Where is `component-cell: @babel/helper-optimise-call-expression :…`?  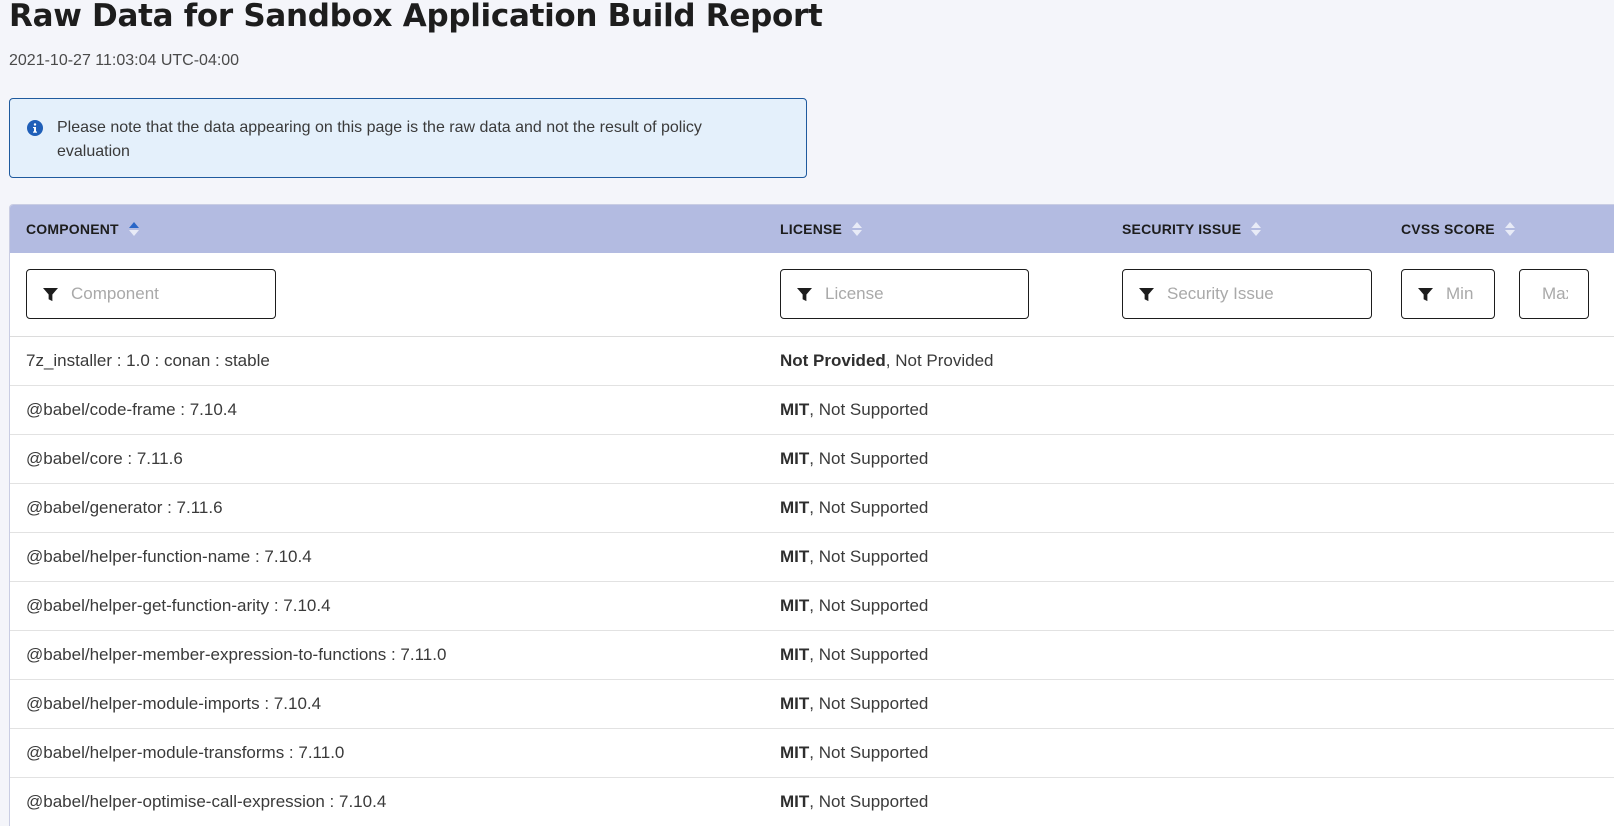 component-cell: @babel/helper-optimise-call-expression :… is located at coordinates (206, 801).